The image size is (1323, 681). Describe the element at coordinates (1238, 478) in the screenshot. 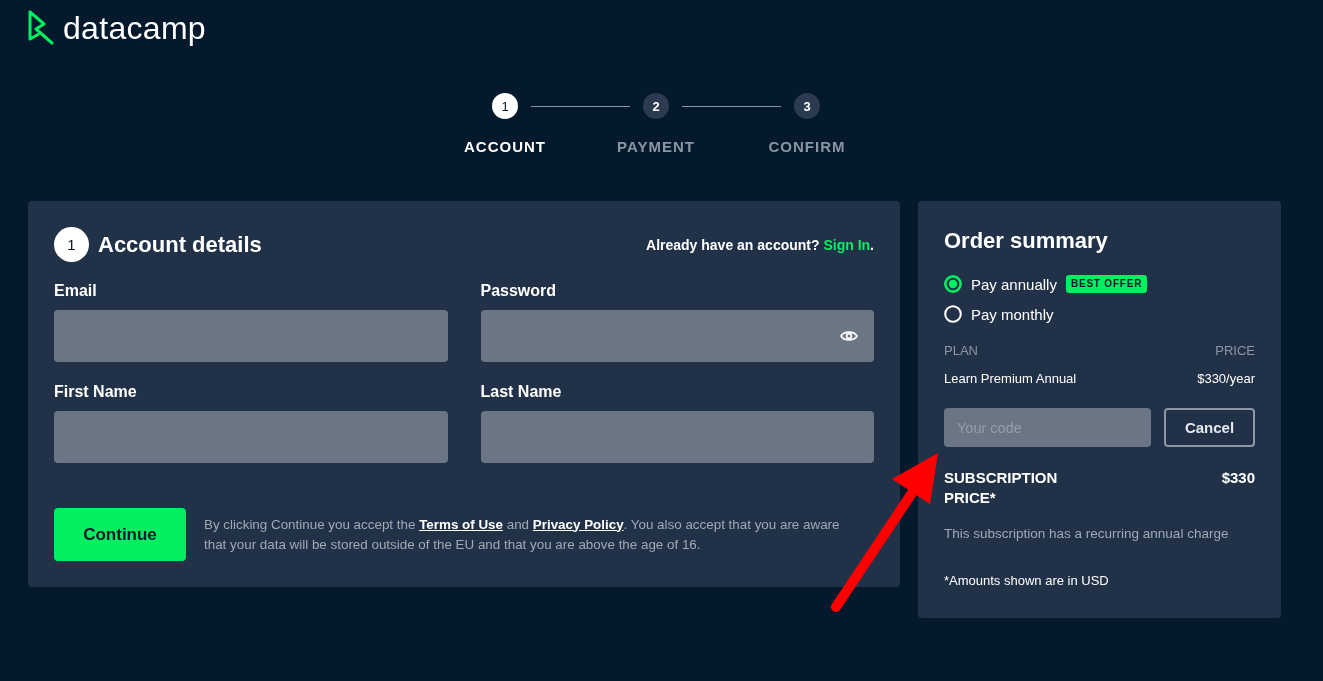

I see `total-amount: $330` at that location.